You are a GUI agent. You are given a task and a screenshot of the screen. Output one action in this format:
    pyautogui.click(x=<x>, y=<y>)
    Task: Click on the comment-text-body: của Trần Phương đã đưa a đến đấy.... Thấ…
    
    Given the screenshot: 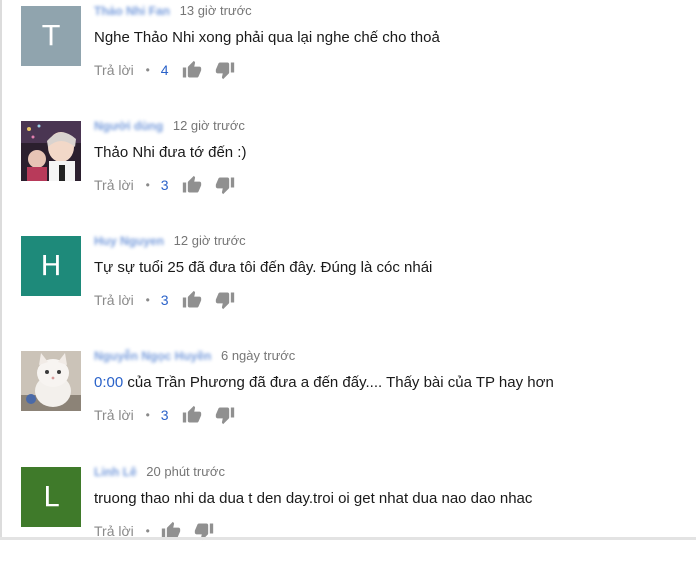 What is the action you would take?
    pyautogui.click(x=338, y=382)
    